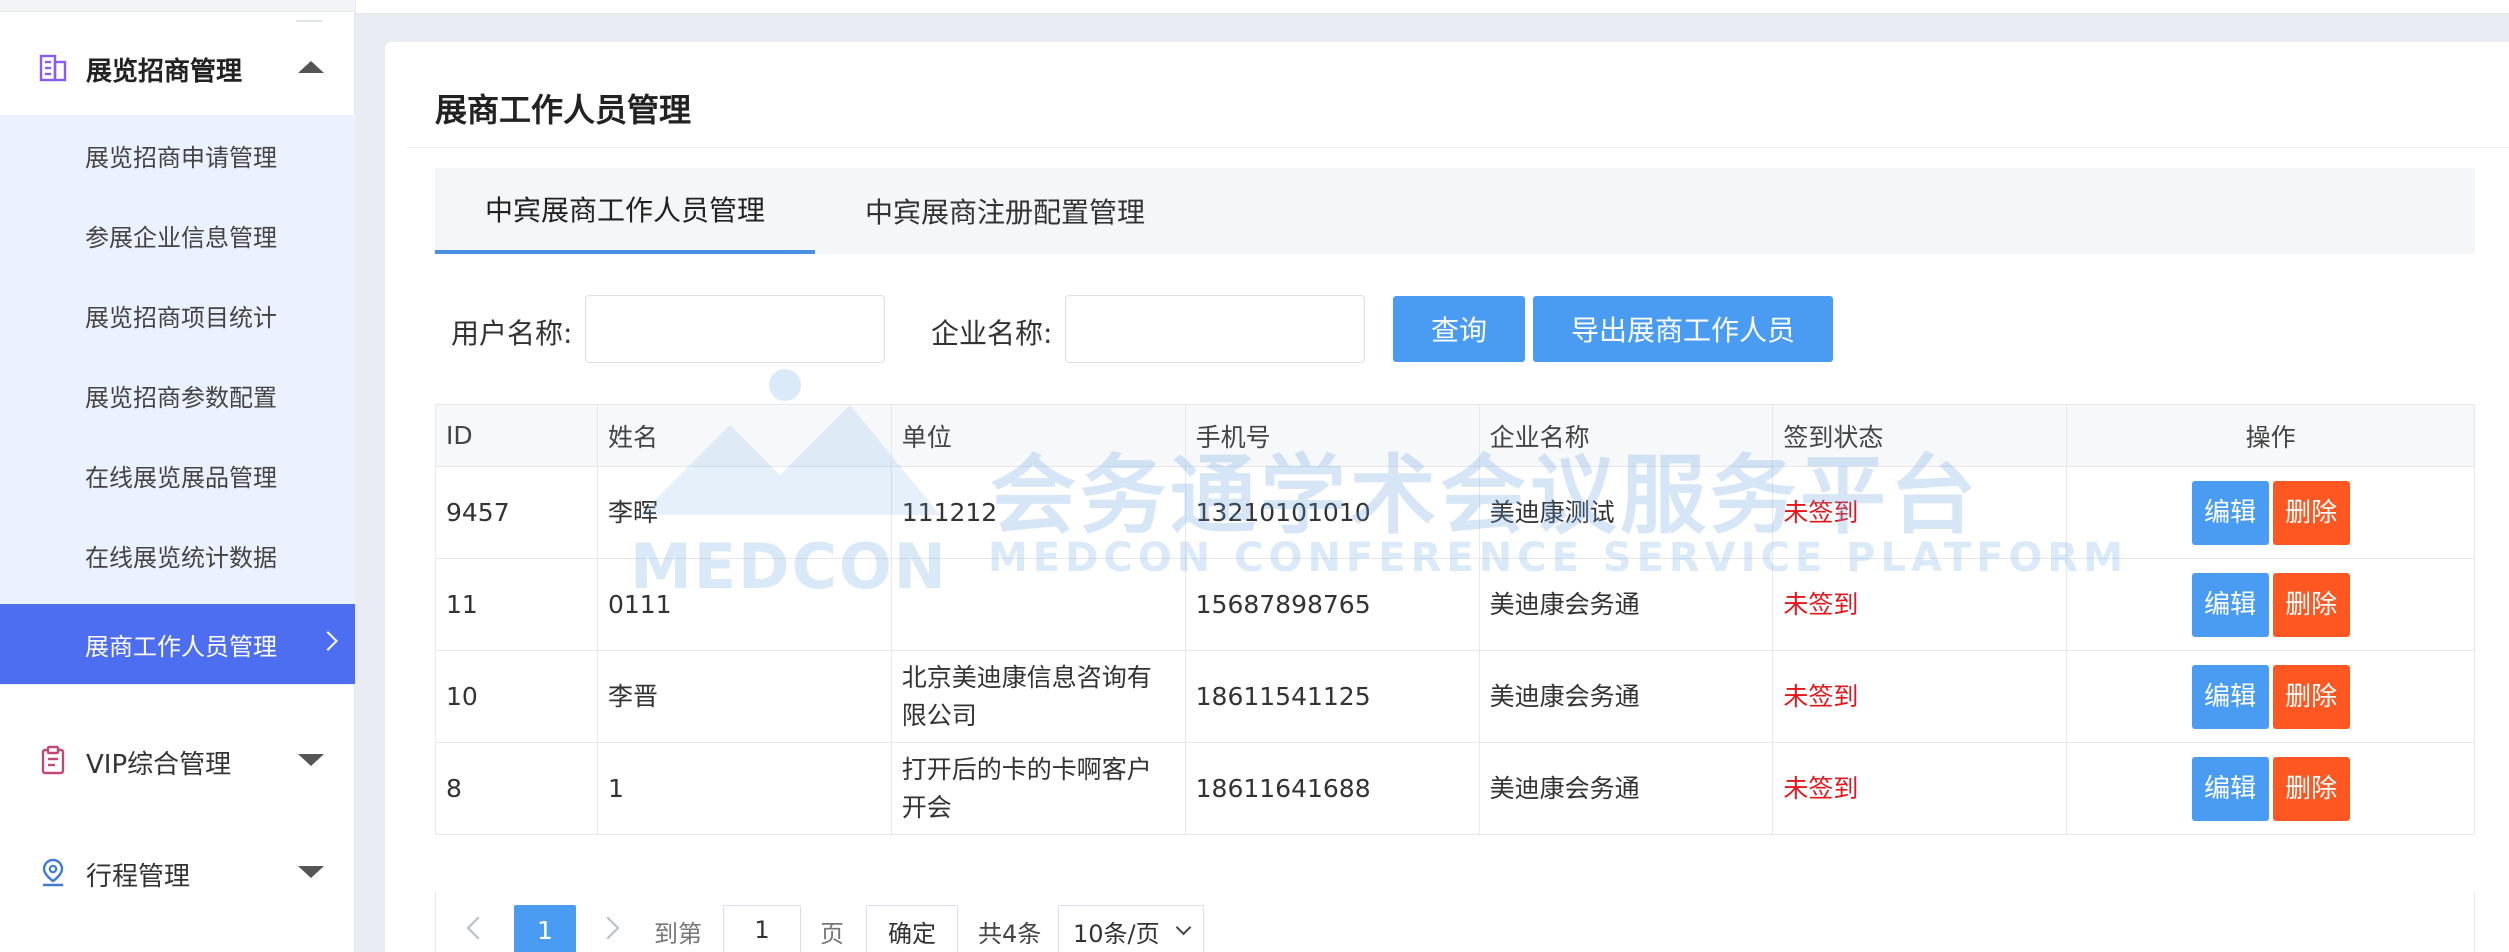  What do you see at coordinates (1920, 435) in the screenshot?
I see `column-header: 签到状态` at bounding box center [1920, 435].